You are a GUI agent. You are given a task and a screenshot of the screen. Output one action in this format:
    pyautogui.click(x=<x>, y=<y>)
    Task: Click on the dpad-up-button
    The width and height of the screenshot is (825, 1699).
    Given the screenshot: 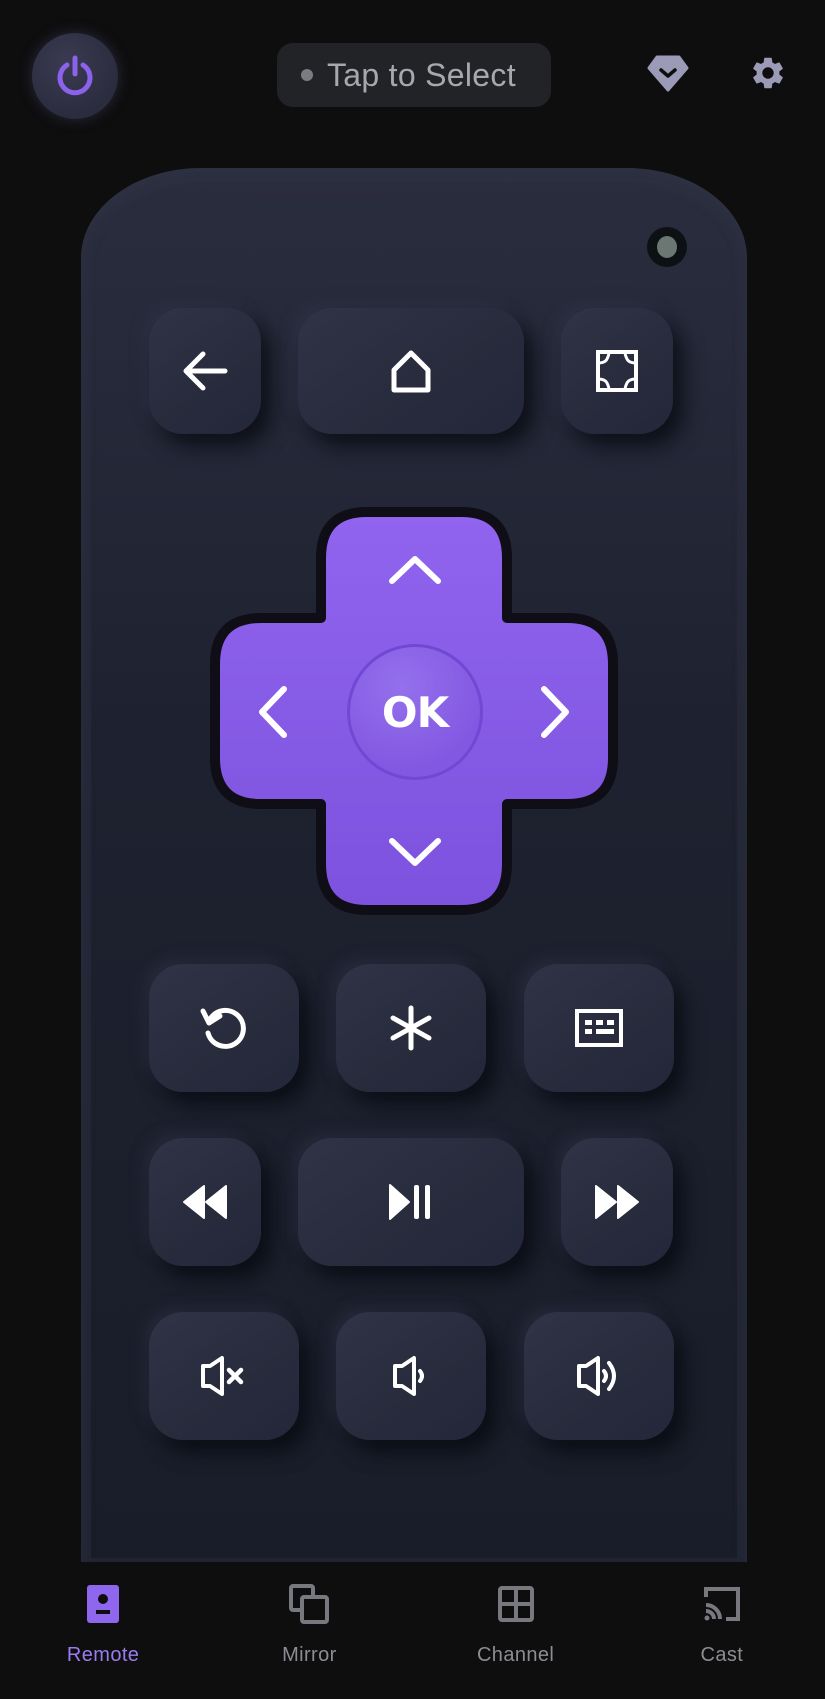 What is the action you would take?
    pyautogui.click(x=415, y=569)
    